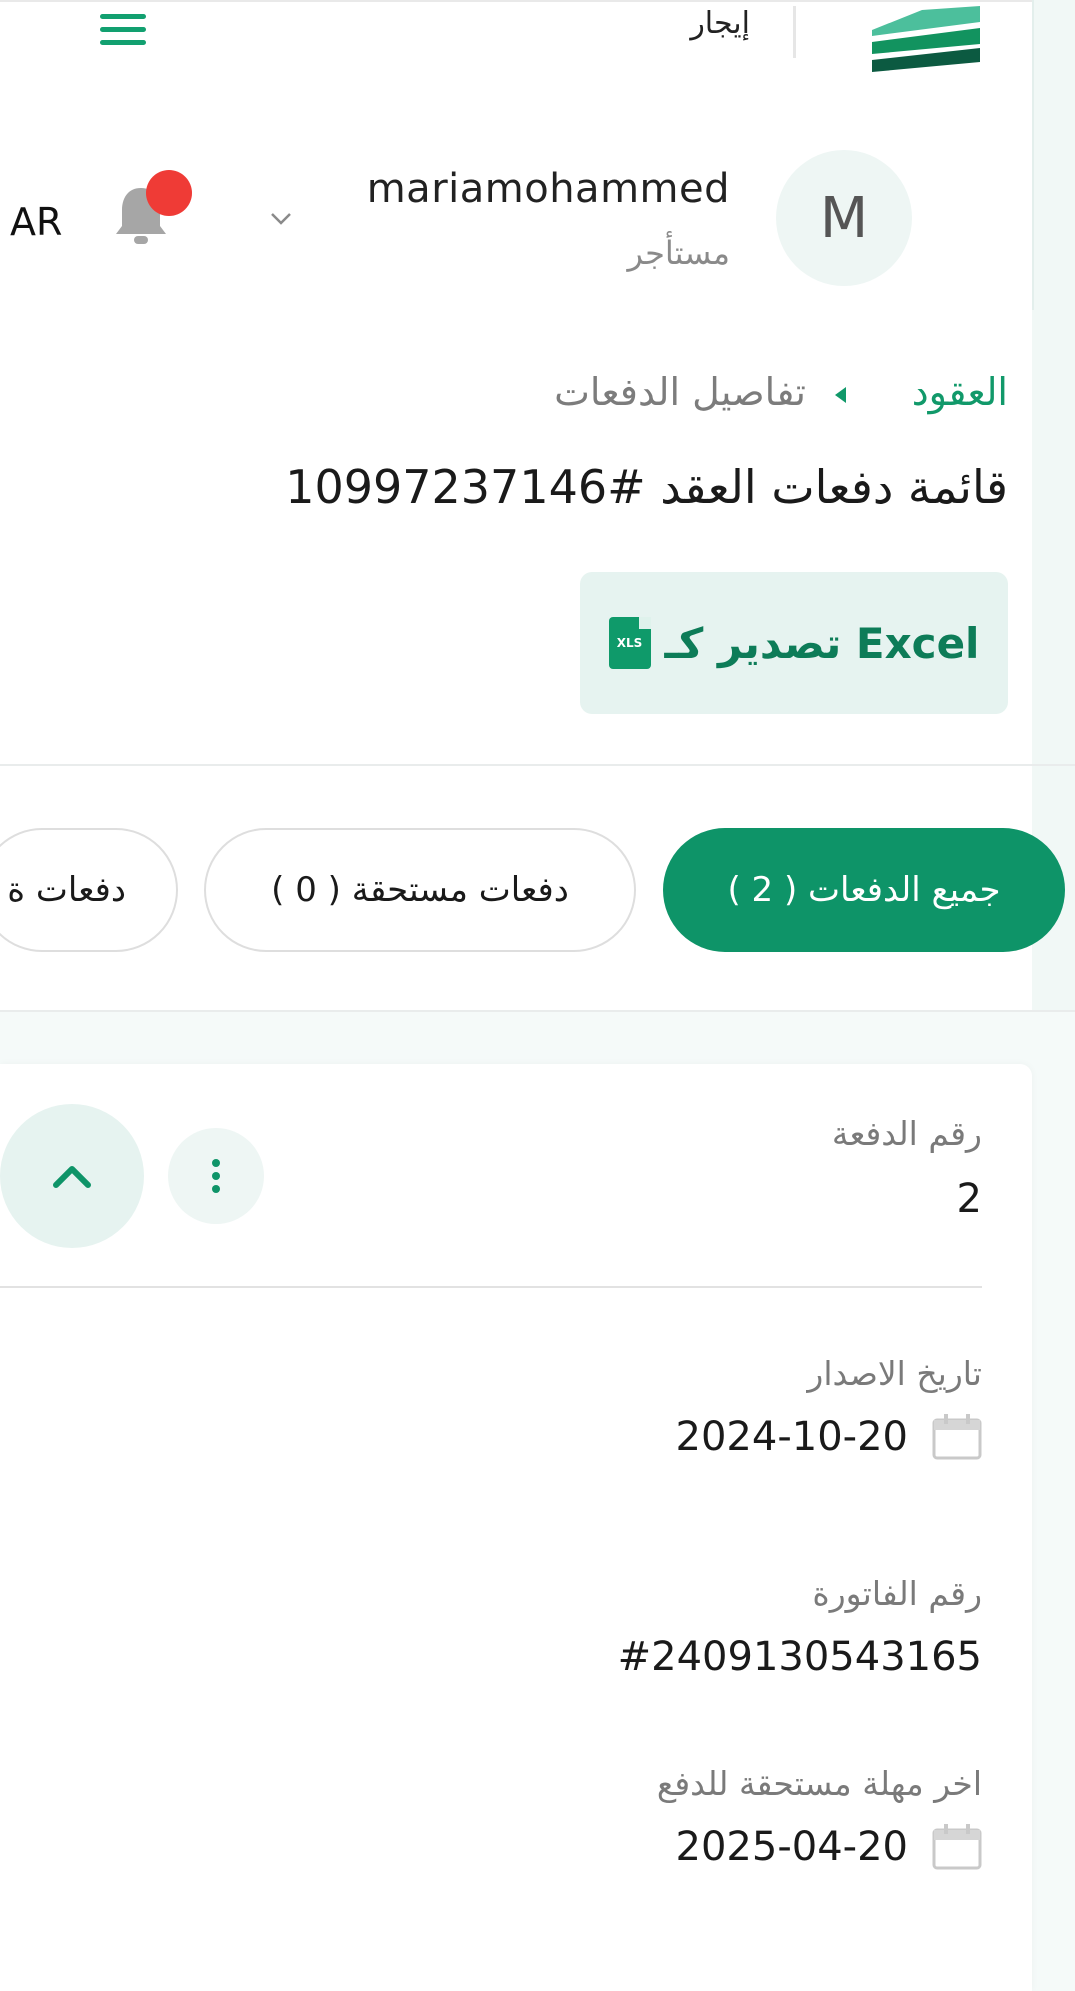 Image resolution: width=1075 pixels, height=1991 pixels. Describe the element at coordinates (791, 1847) in the screenshot. I see `due-date-text: 2025-04-20` at that location.